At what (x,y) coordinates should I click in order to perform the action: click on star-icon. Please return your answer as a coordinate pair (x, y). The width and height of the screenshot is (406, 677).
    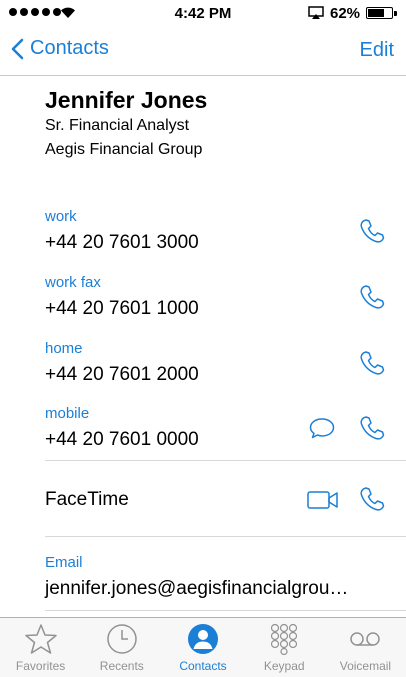
    Looking at the image, I should click on (40, 639).